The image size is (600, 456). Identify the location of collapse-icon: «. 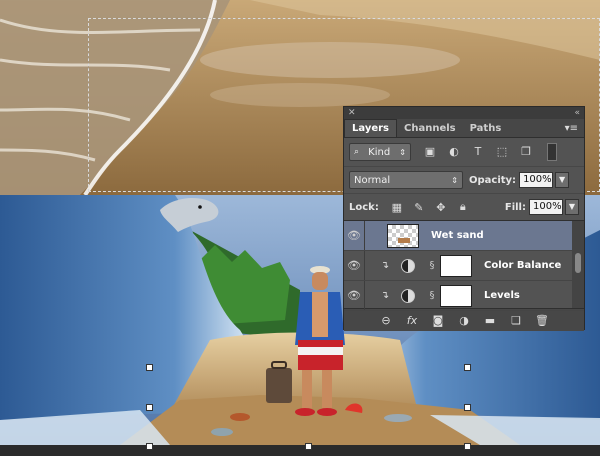
(577, 113).